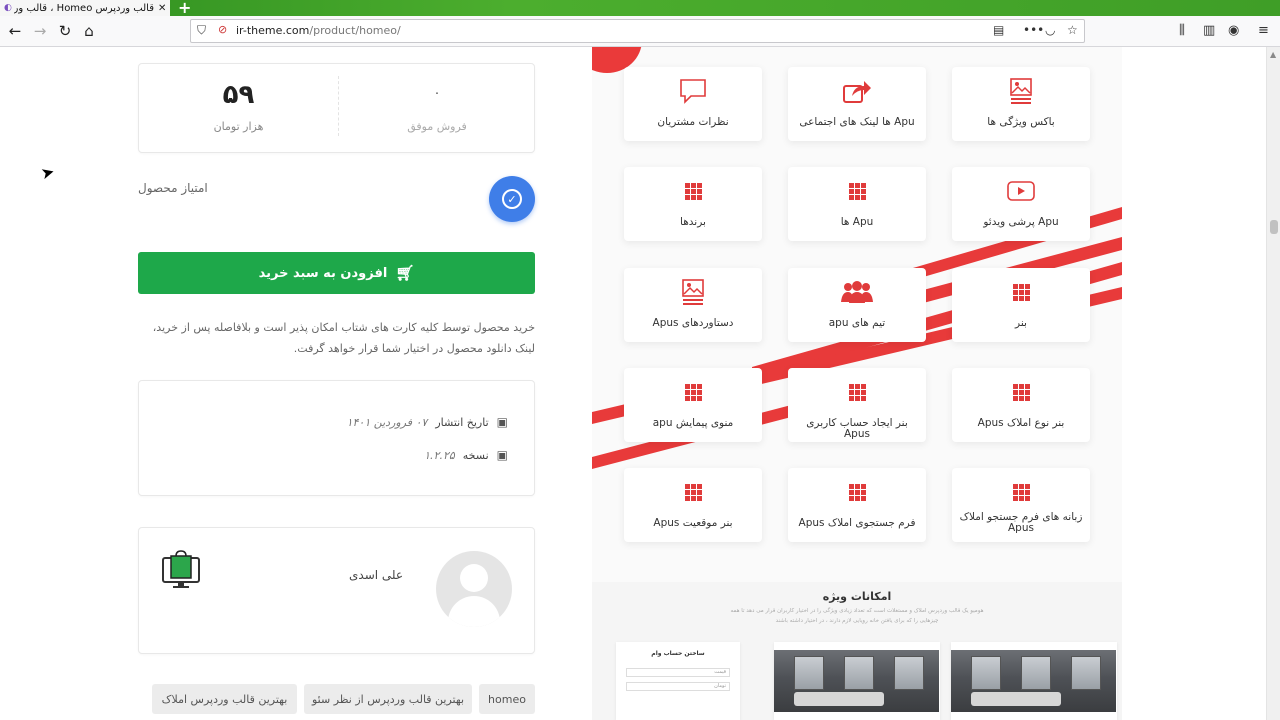  I want to click on tab-title: قالب وردپرس Homeo ، قالب وردپرس, so click(84, 8).